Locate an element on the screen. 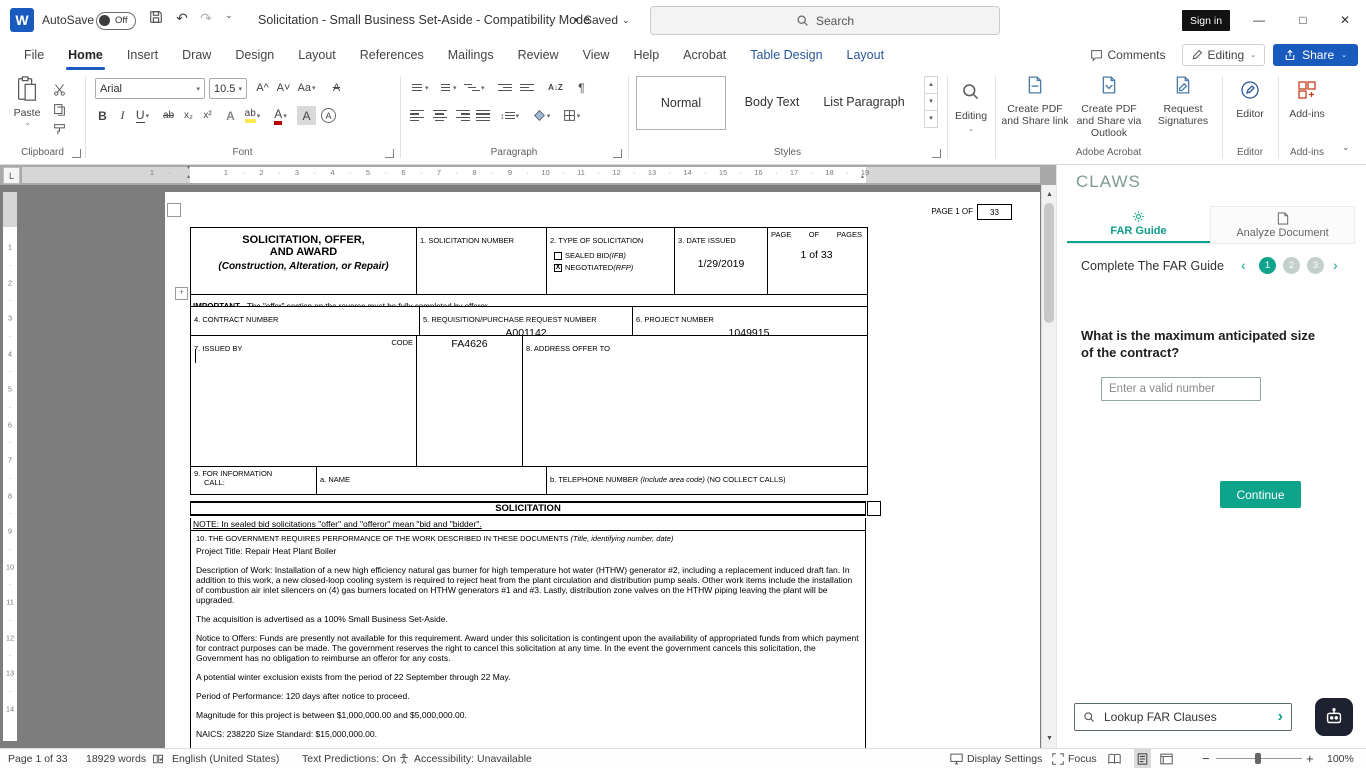 This screenshot has width=1366, height=768. title-chevron-icon: ⌄ is located at coordinates (626, 20).